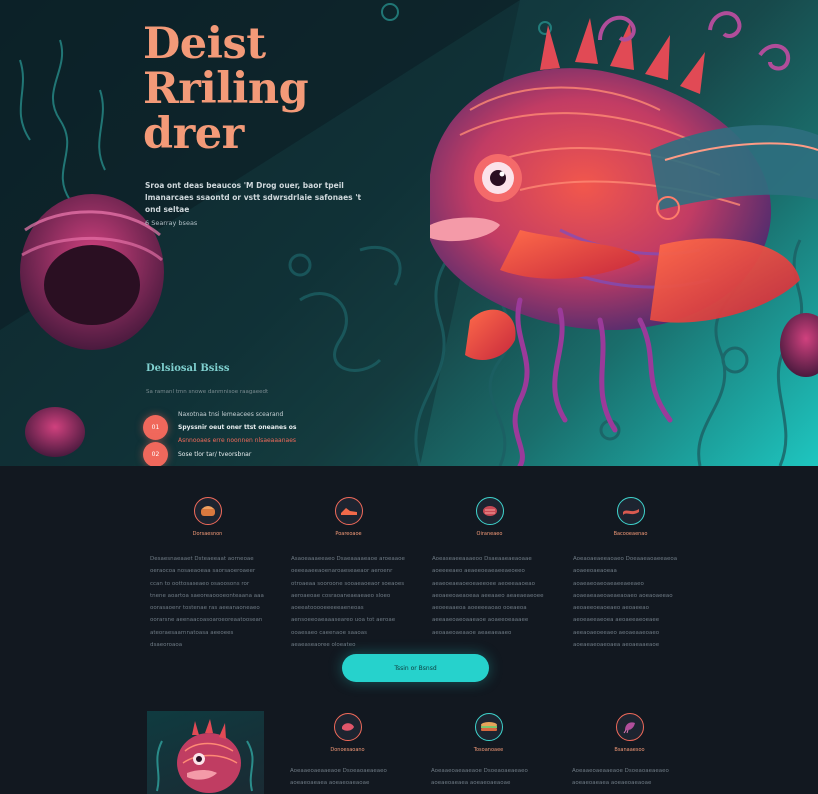 The height and width of the screenshot is (794, 818). What do you see at coordinates (415, 668) in the screenshot?
I see `cta-button: Tssin or Bsnsd` at bounding box center [415, 668].